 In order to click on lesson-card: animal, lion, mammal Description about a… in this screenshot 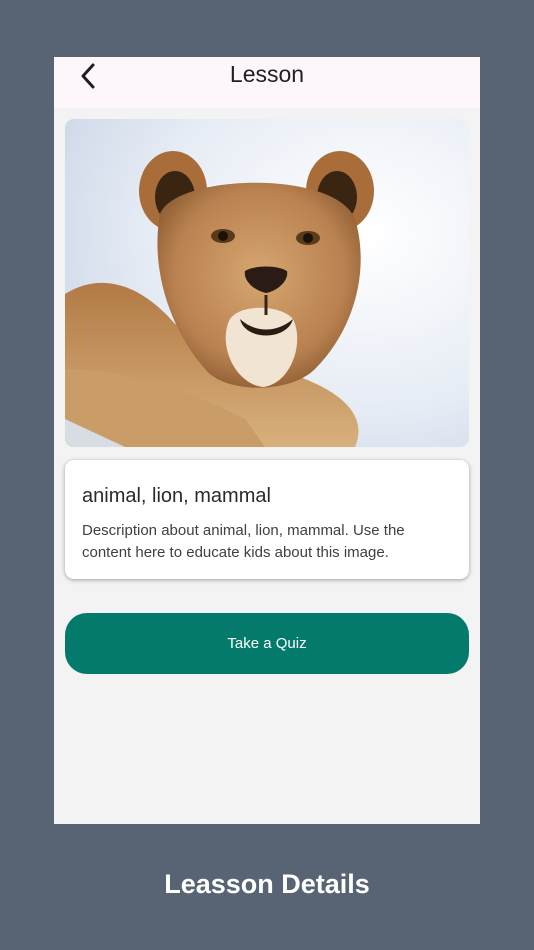, I will do `click(267, 519)`.